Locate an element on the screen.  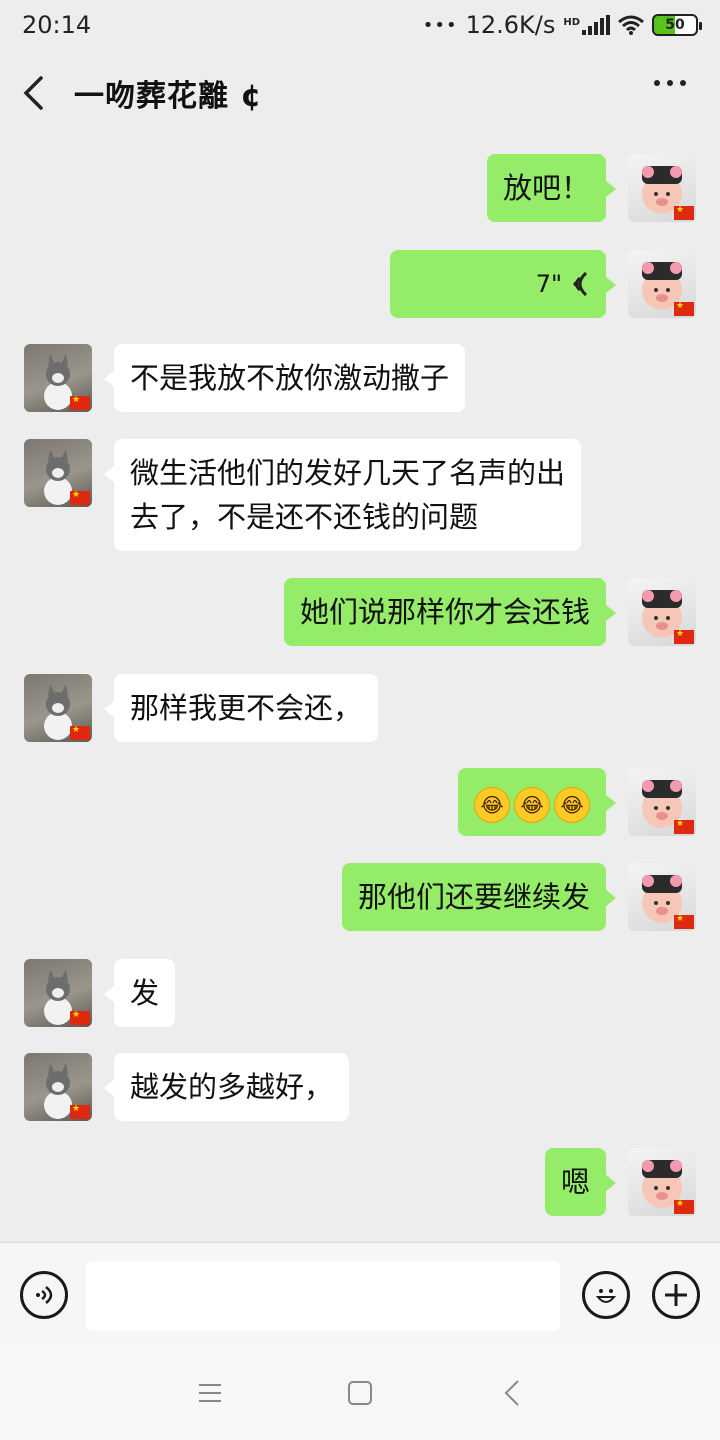
voice-duration: 7" is located at coordinates (548, 284).